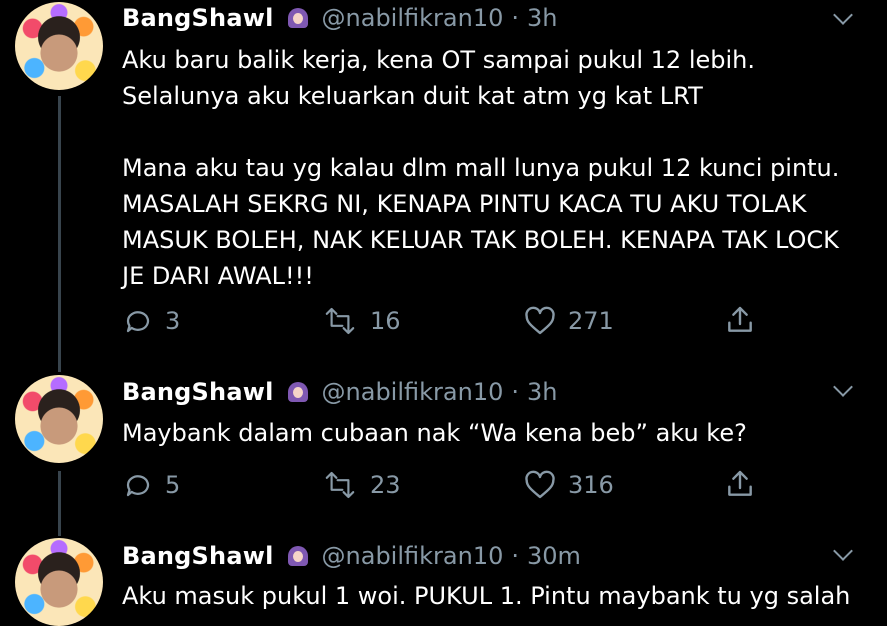 The image size is (887, 626). Describe the element at coordinates (385, 321) in the screenshot. I see `retweet-count: 16` at that location.